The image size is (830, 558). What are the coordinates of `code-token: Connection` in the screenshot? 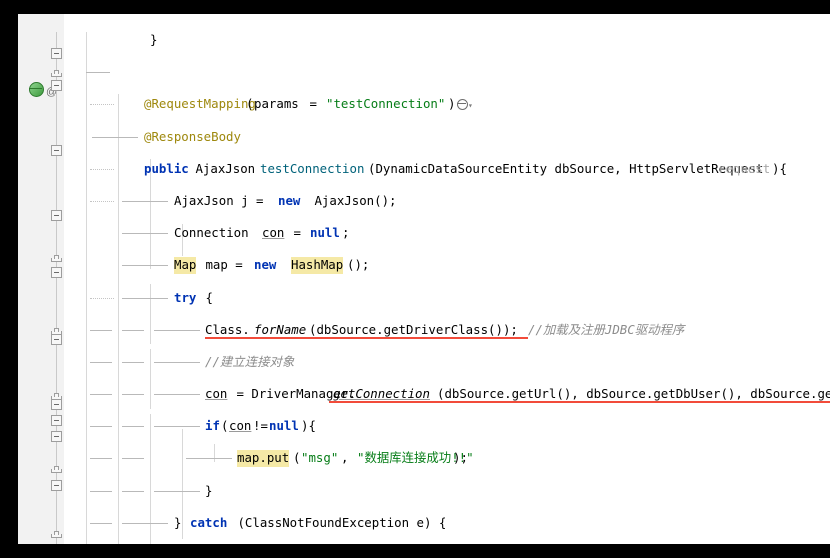 It's located at (215, 233).